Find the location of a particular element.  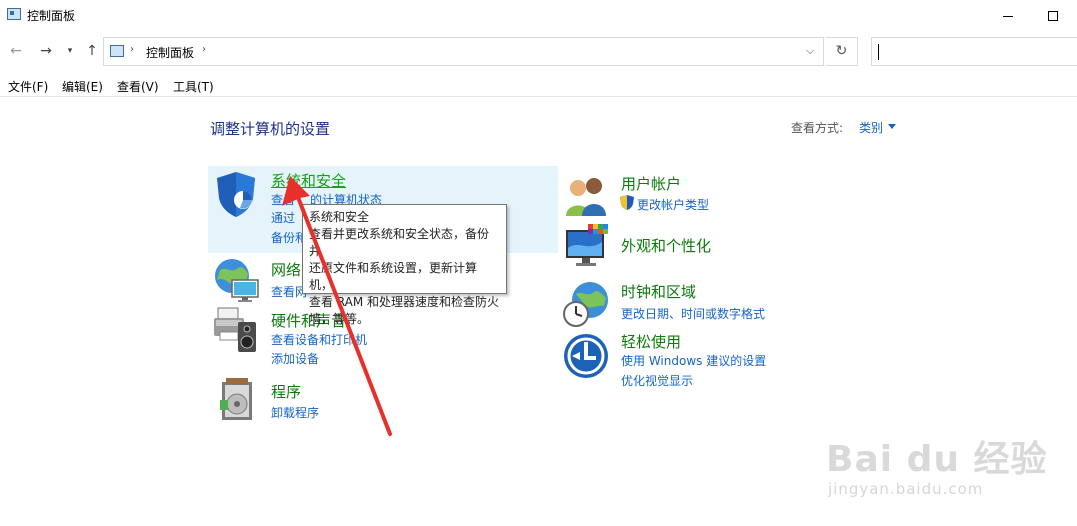

menu-view: 查看(V) is located at coordinates (138, 86).